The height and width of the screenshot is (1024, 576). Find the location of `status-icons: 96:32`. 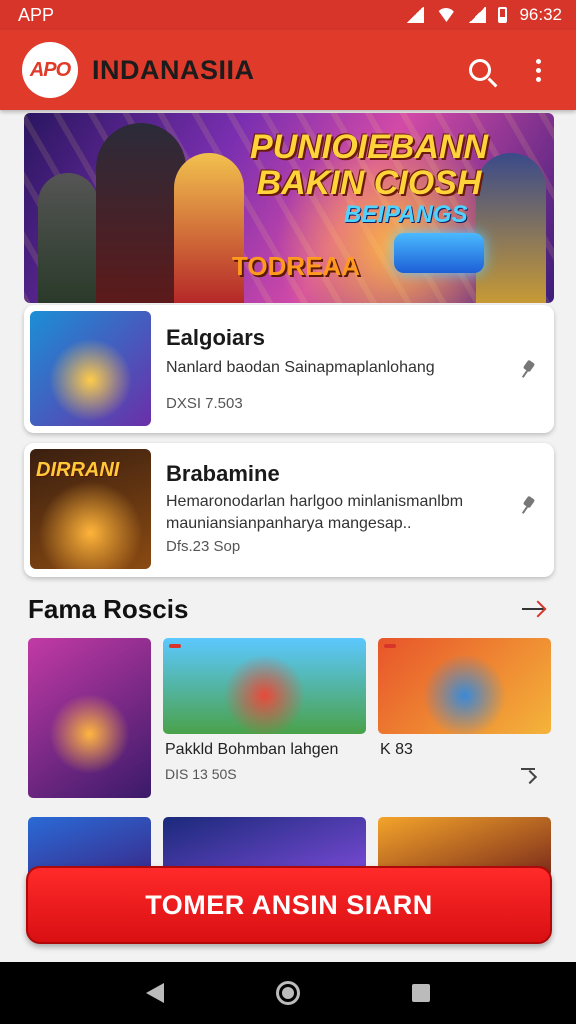

status-icons: 96:32 is located at coordinates (484, 15).